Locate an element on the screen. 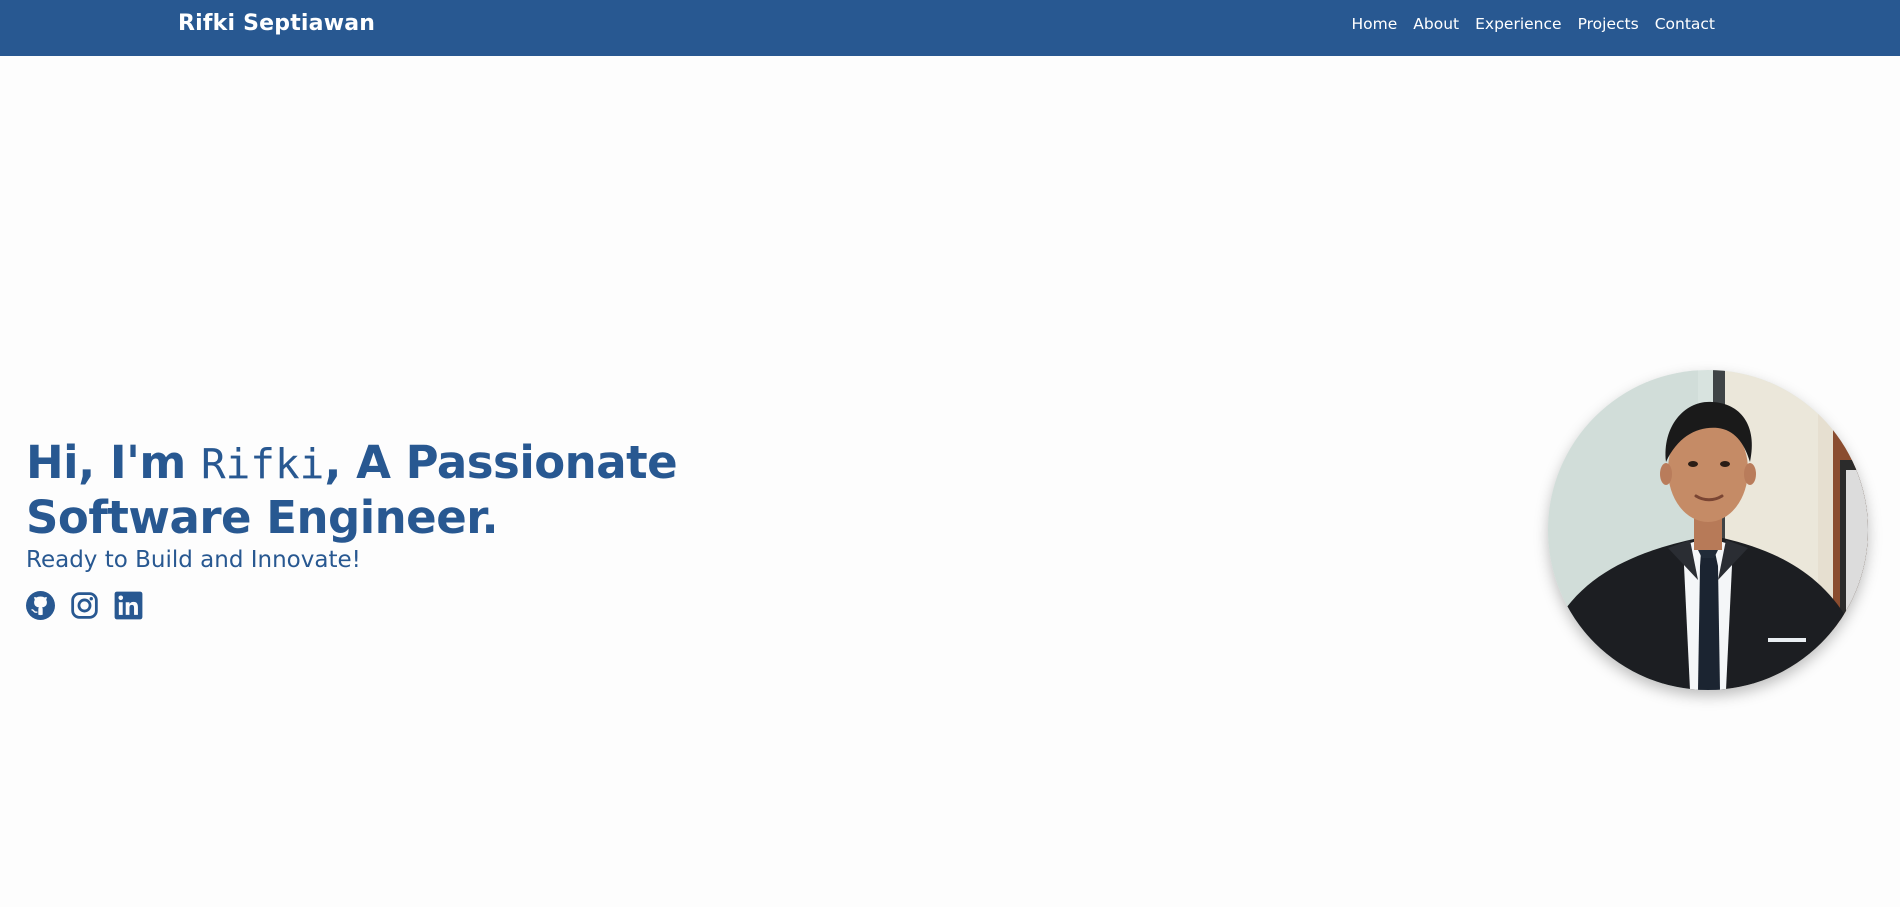 The image size is (1900, 907). hero-subtitle: Ready to Build and Innovate! is located at coordinates (193, 560).